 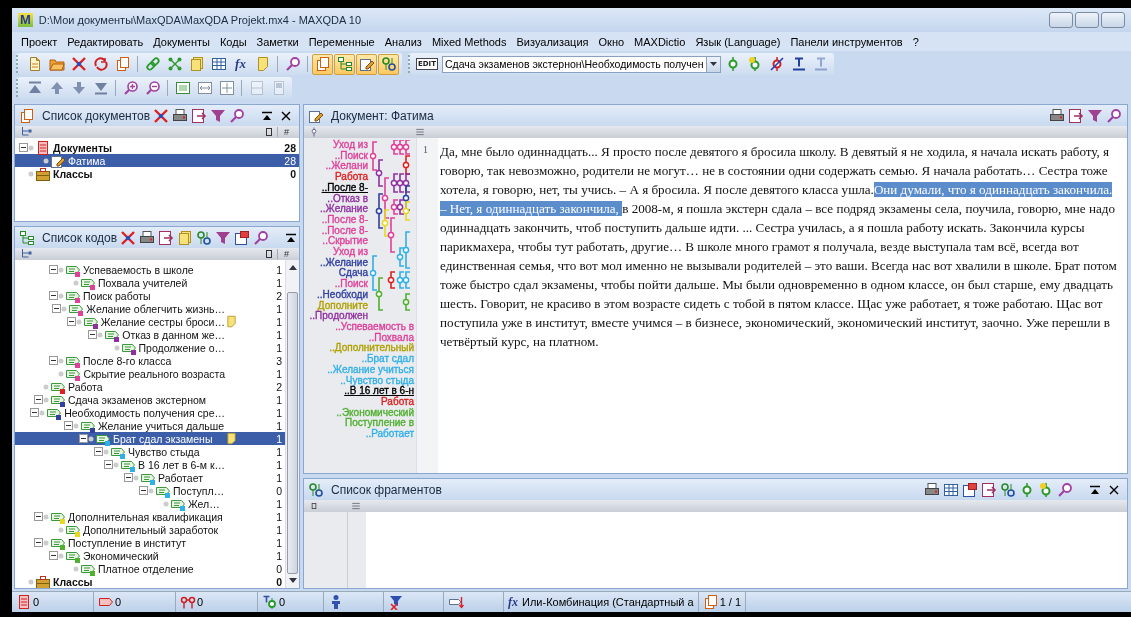 I want to click on menu-item: Язык (Language), so click(x=738, y=41).